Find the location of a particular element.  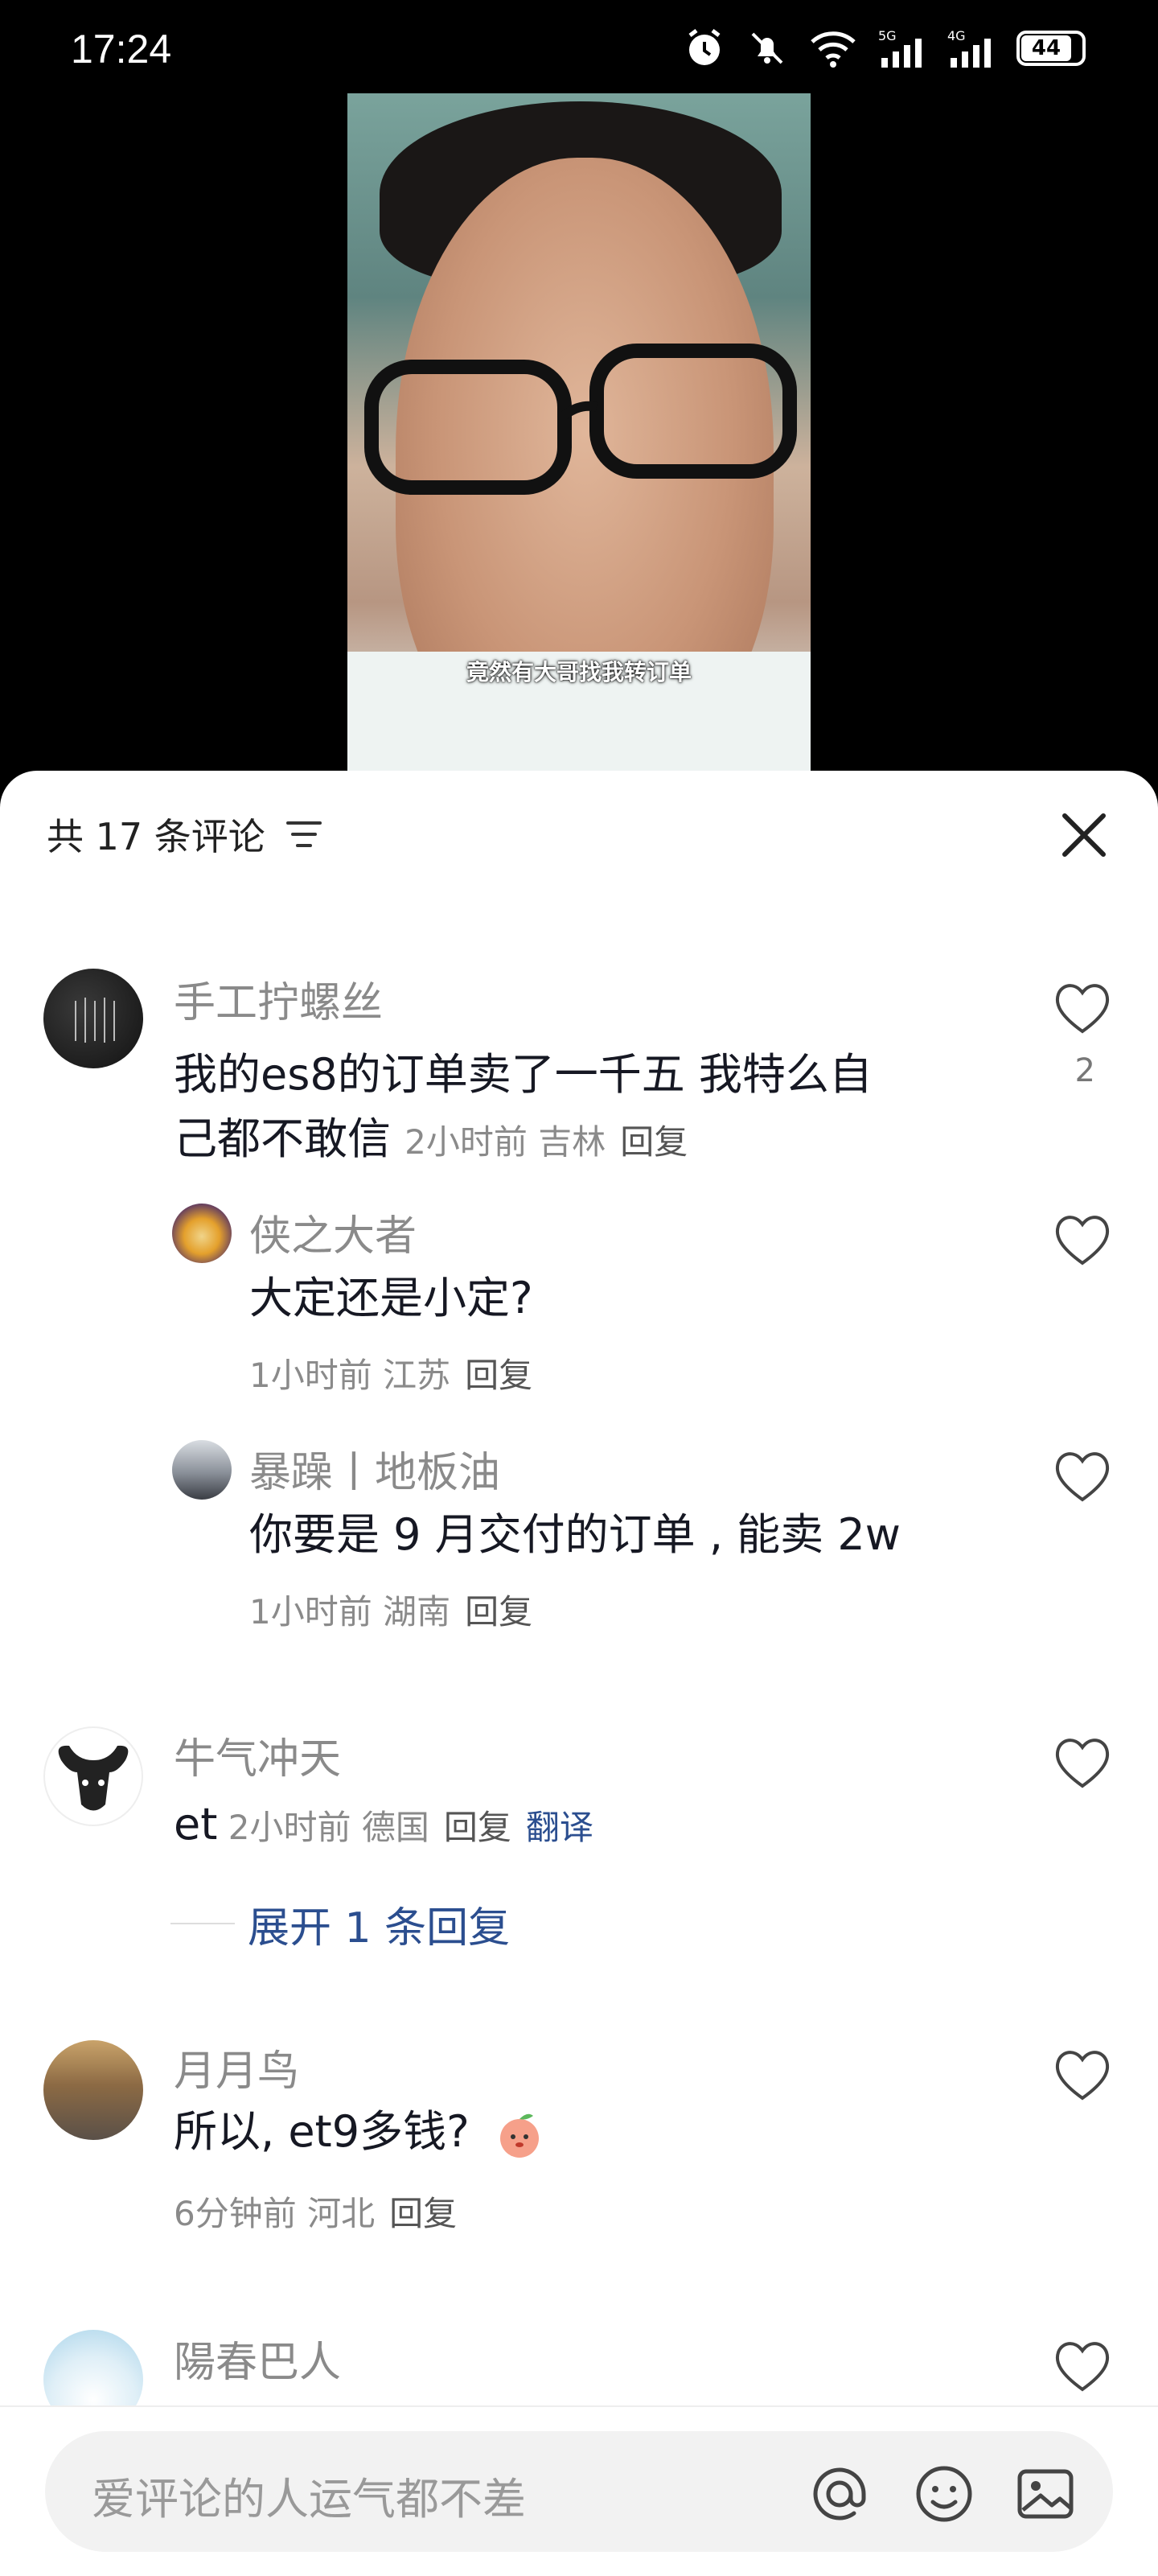

video-subtitle: 竟然有大哥找我转订单 is located at coordinates (579, 672).